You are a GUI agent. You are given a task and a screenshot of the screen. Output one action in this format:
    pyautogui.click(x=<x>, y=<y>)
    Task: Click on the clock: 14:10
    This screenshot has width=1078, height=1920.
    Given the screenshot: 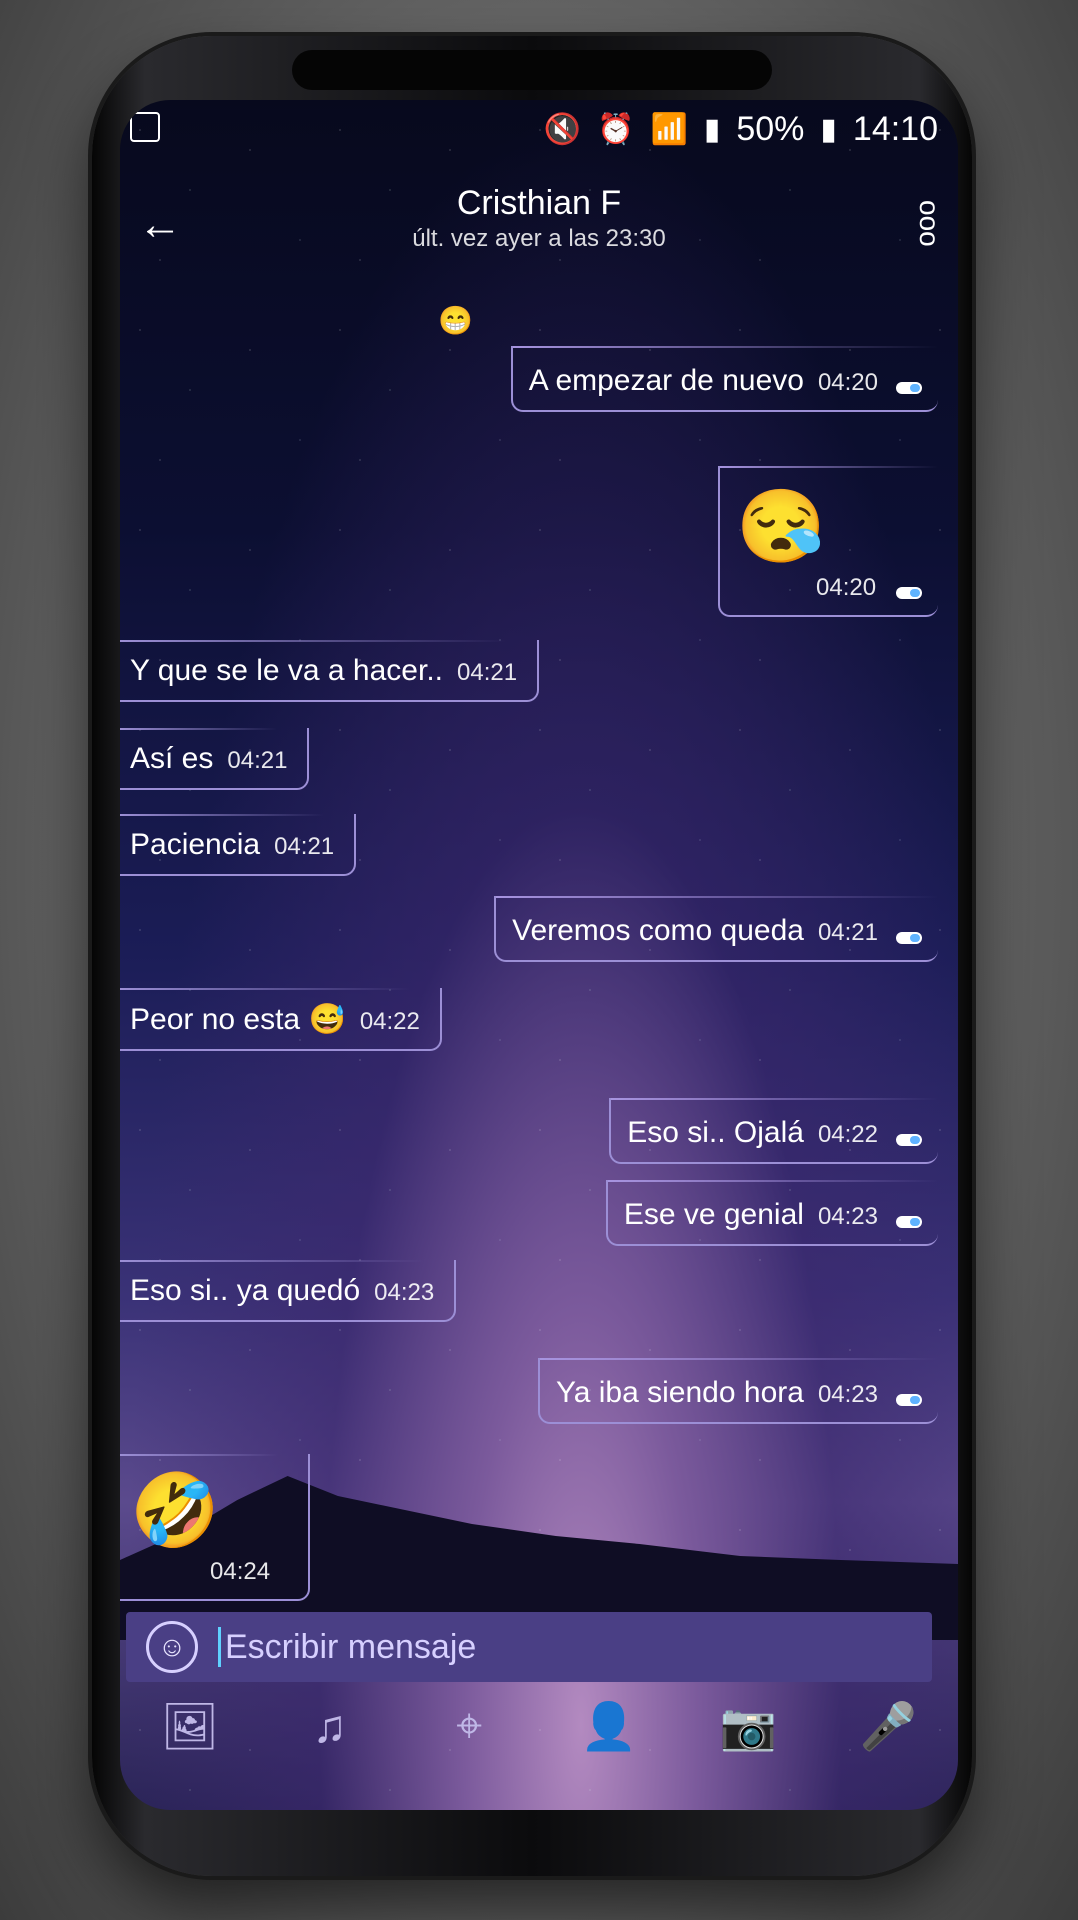 What is the action you would take?
    pyautogui.click(x=895, y=129)
    